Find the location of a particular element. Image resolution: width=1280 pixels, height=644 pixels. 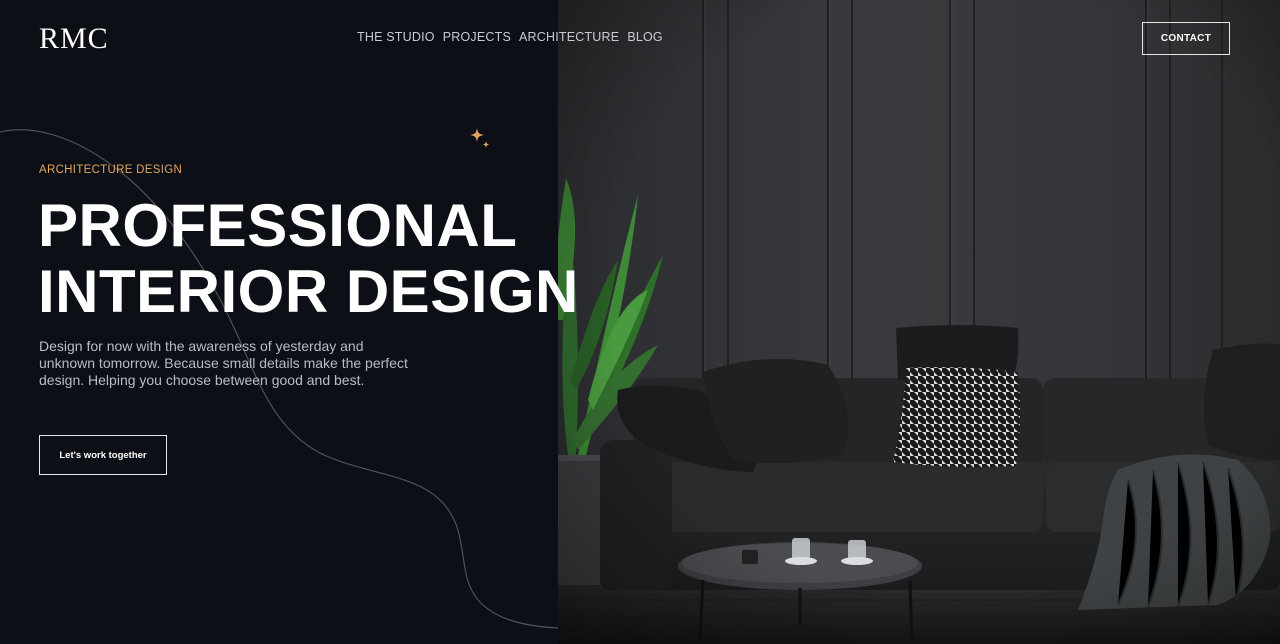

nav-item-projects: PROJECTS is located at coordinates (477, 37).